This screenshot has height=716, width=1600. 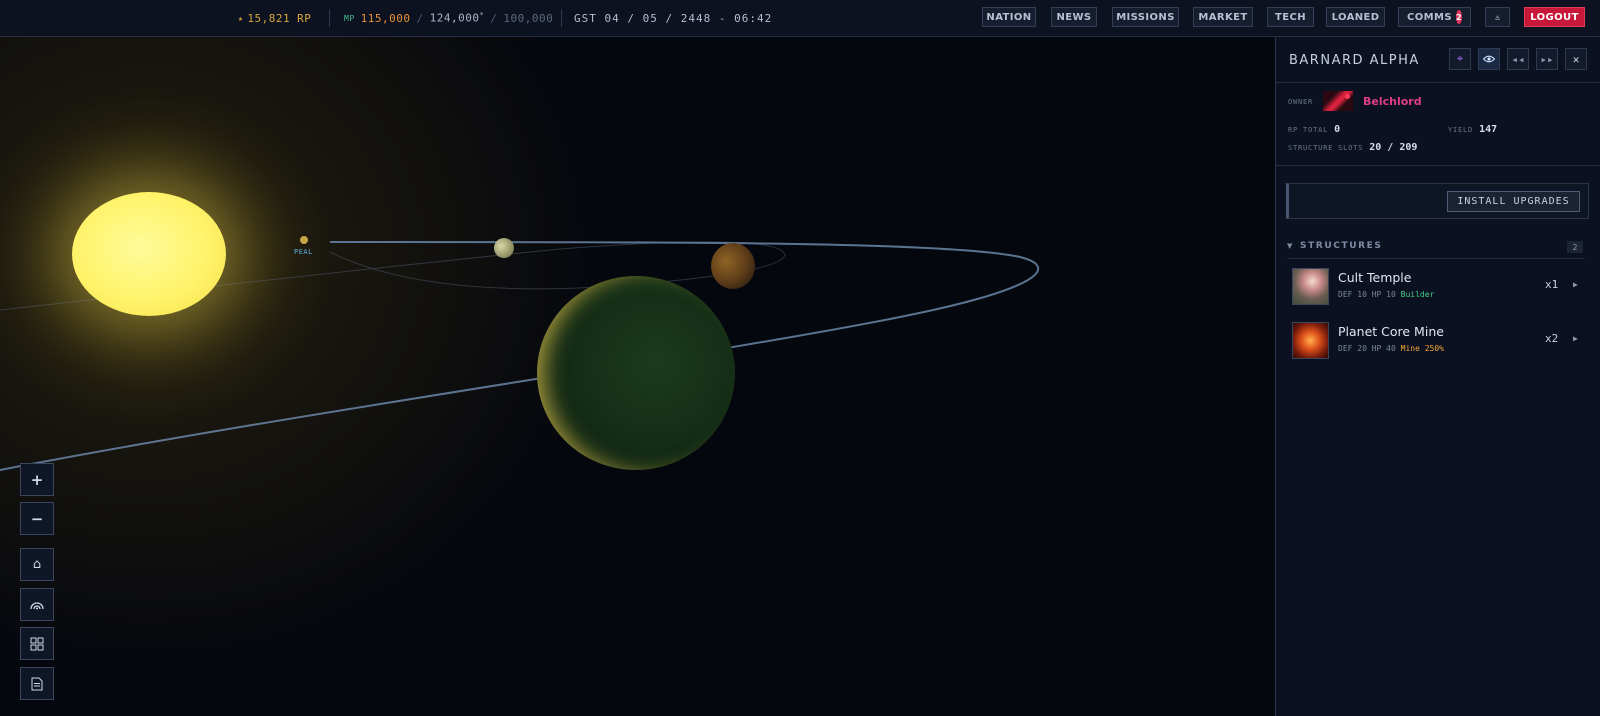 What do you see at coordinates (37, 479) in the screenshot?
I see `zoom-in-button: +` at bounding box center [37, 479].